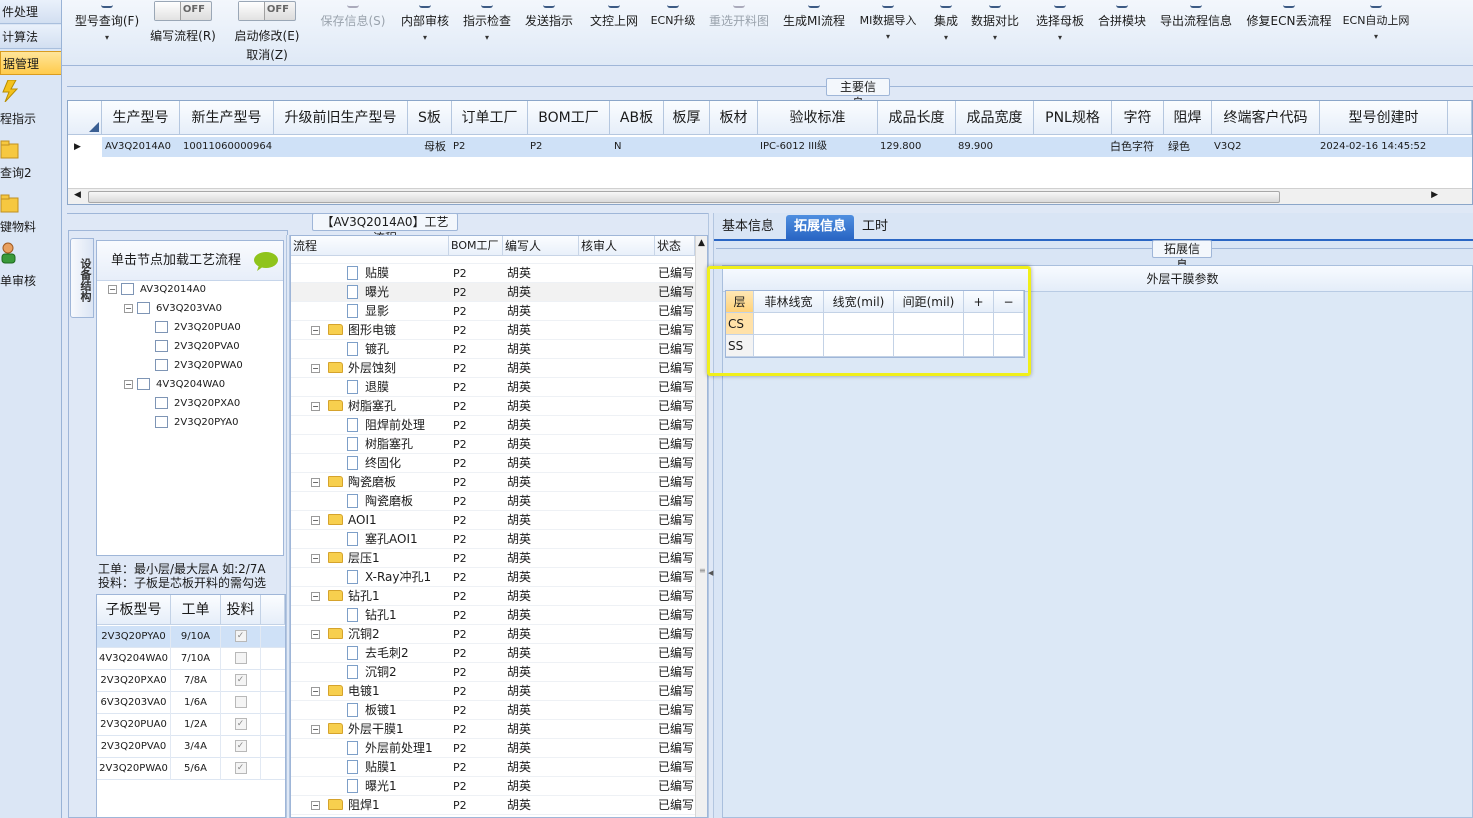 This screenshot has width=1473, height=818. I want to click on column-header: AB板, so click(637, 118).